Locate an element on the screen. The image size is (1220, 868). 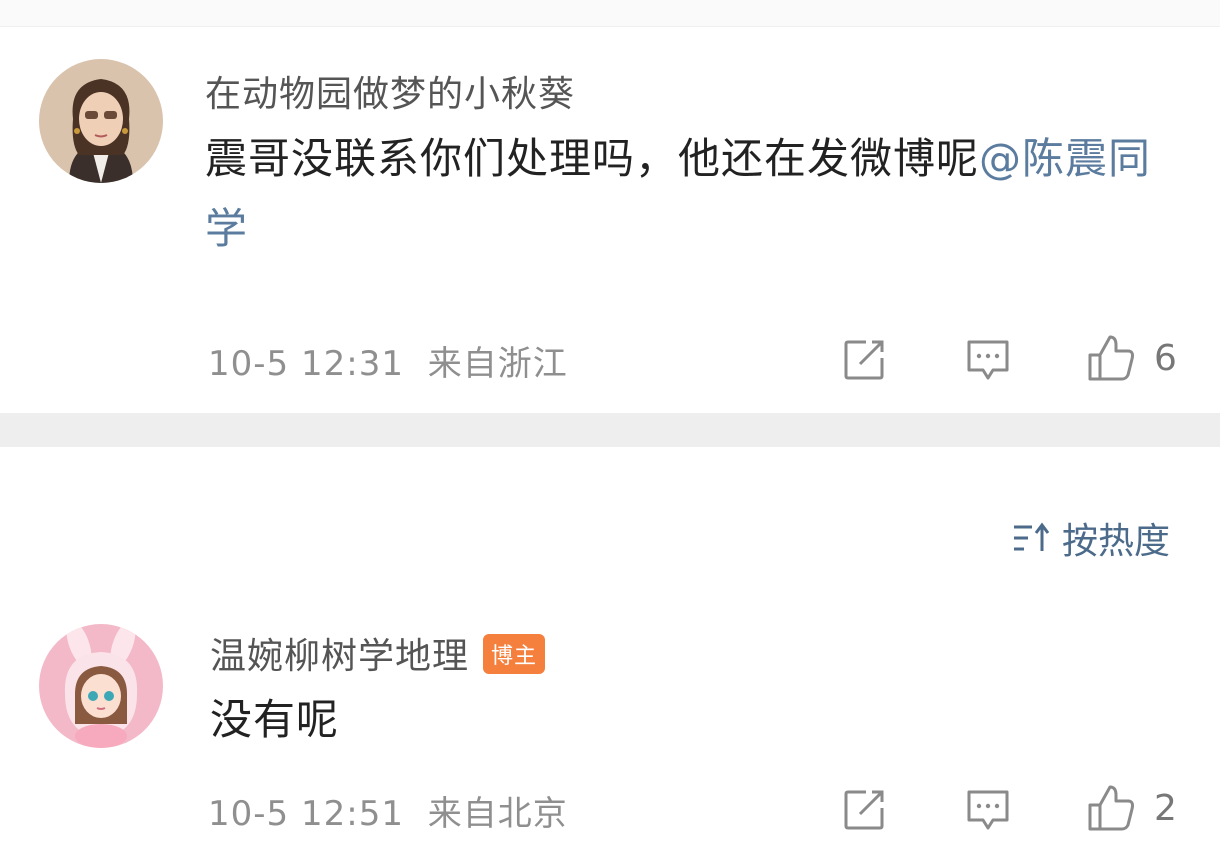
comment-body: 震哥没联系你们处理吗，他还在发微博呢 is located at coordinates (592, 158).